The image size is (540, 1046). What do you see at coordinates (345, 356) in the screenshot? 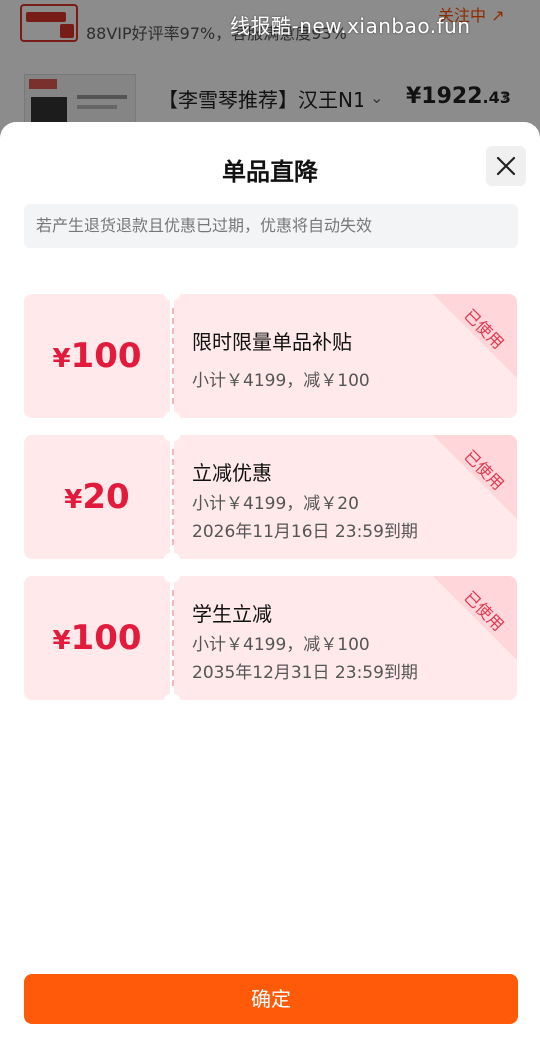
I see `coupon-right: 限时限量单品补贴 小计￥4199，减￥100 已使用` at bounding box center [345, 356].